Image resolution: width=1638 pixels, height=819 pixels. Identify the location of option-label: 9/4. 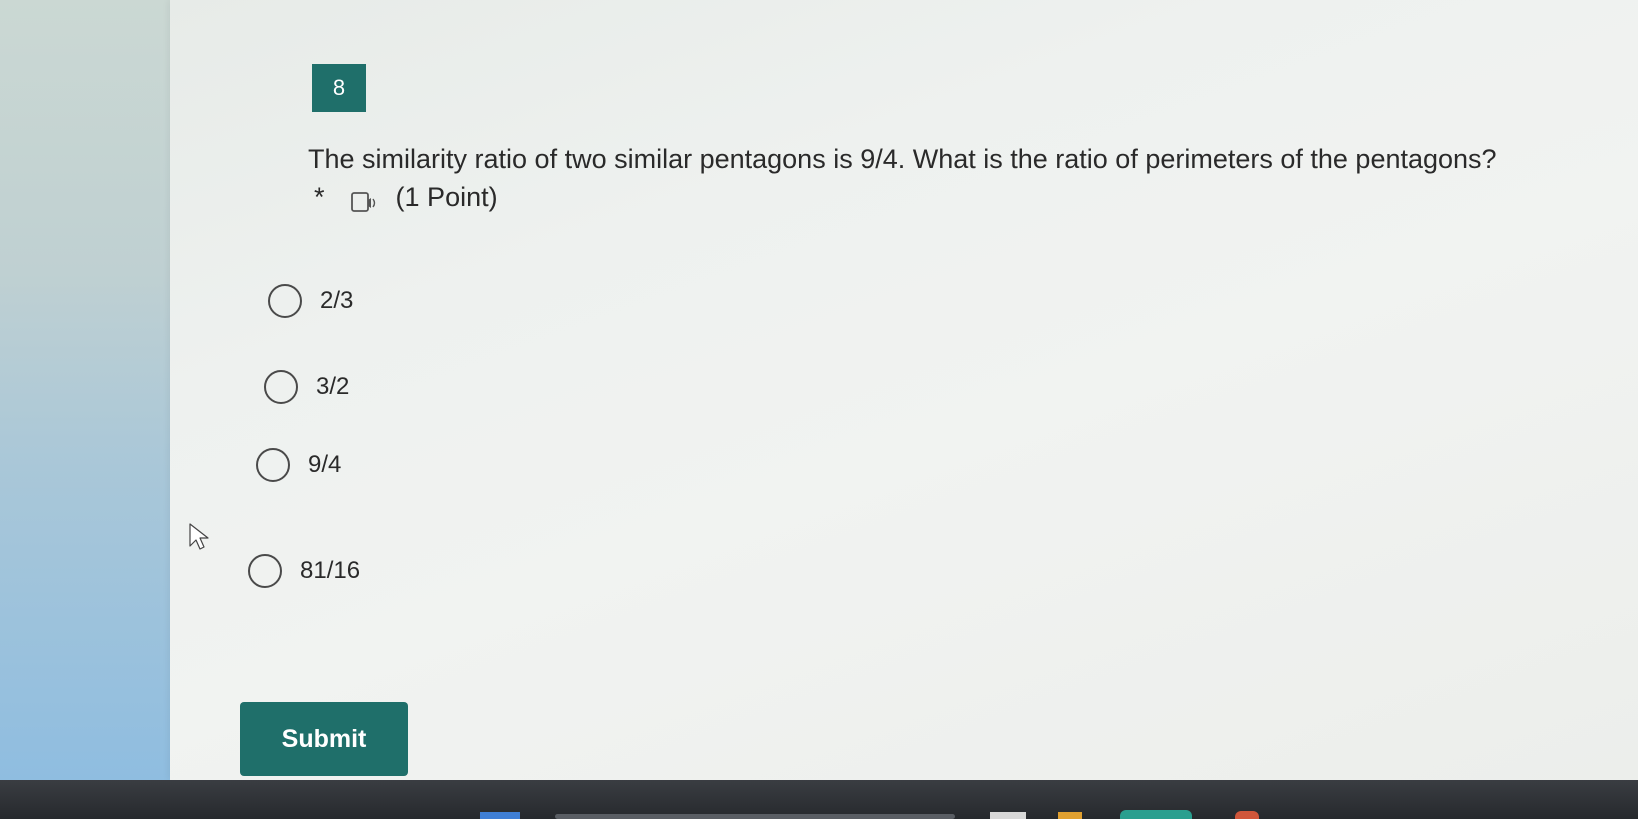
(325, 464).